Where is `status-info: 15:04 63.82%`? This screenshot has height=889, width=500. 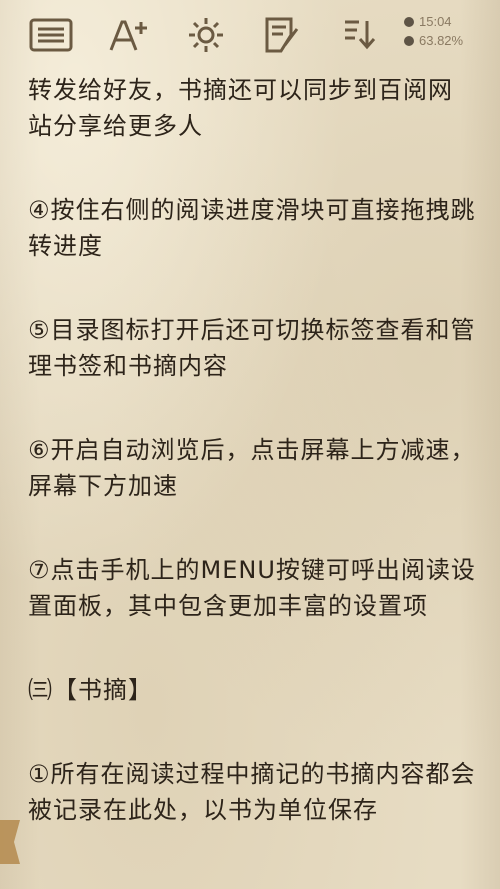 status-info: 15:04 63.82% is located at coordinates (450, 32).